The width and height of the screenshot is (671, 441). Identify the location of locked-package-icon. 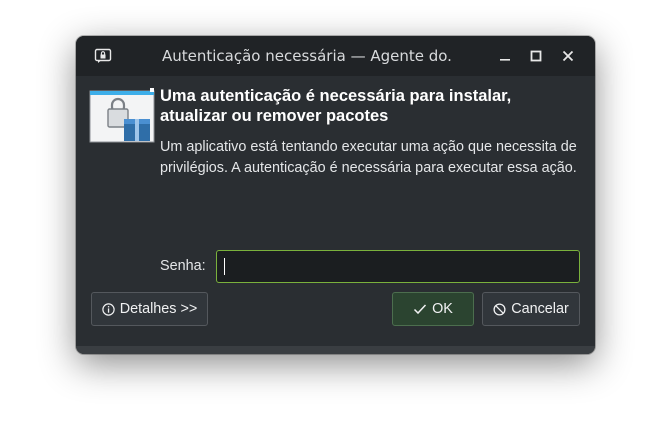
(122, 116).